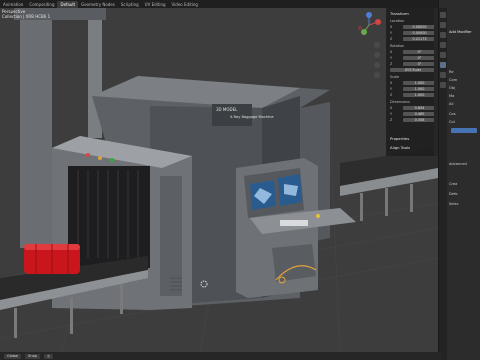 This screenshot has width=480, height=360. What do you see at coordinates (419, 38) in the screenshot?
I see `location-z-field: 0.21173` at bounding box center [419, 38].